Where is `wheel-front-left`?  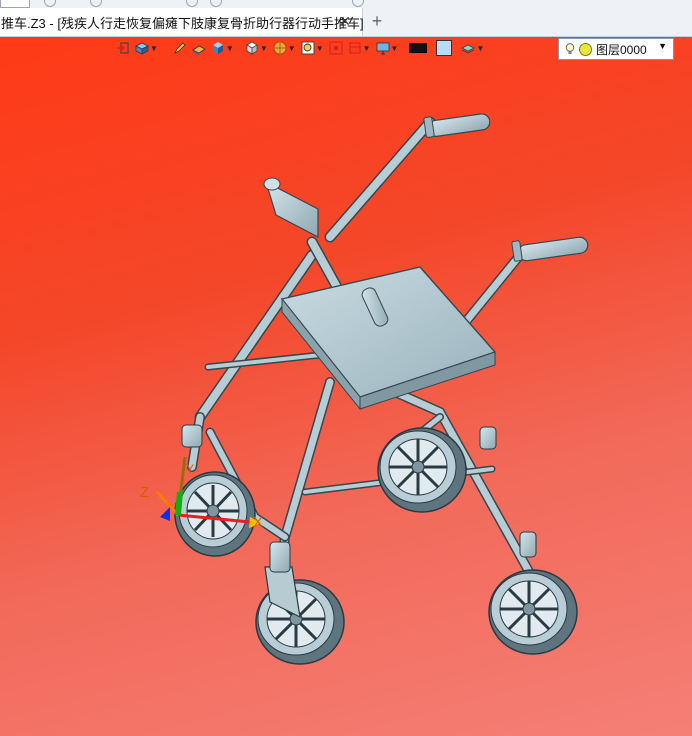
wheel-front-left is located at coordinates (215, 514).